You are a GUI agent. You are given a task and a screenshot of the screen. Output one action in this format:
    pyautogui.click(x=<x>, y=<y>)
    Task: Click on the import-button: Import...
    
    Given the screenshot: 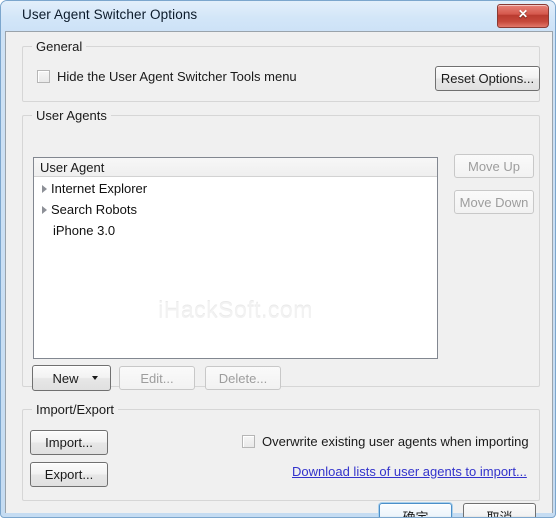 What is the action you would take?
    pyautogui.click(x=69, y=442)
    